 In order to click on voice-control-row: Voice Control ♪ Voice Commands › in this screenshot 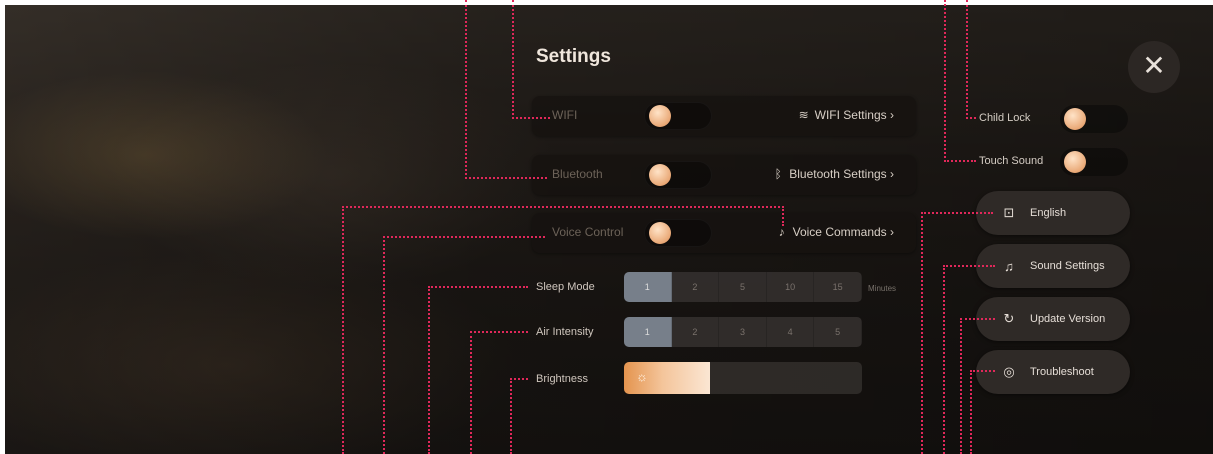, I will do `click(724, 233)`.